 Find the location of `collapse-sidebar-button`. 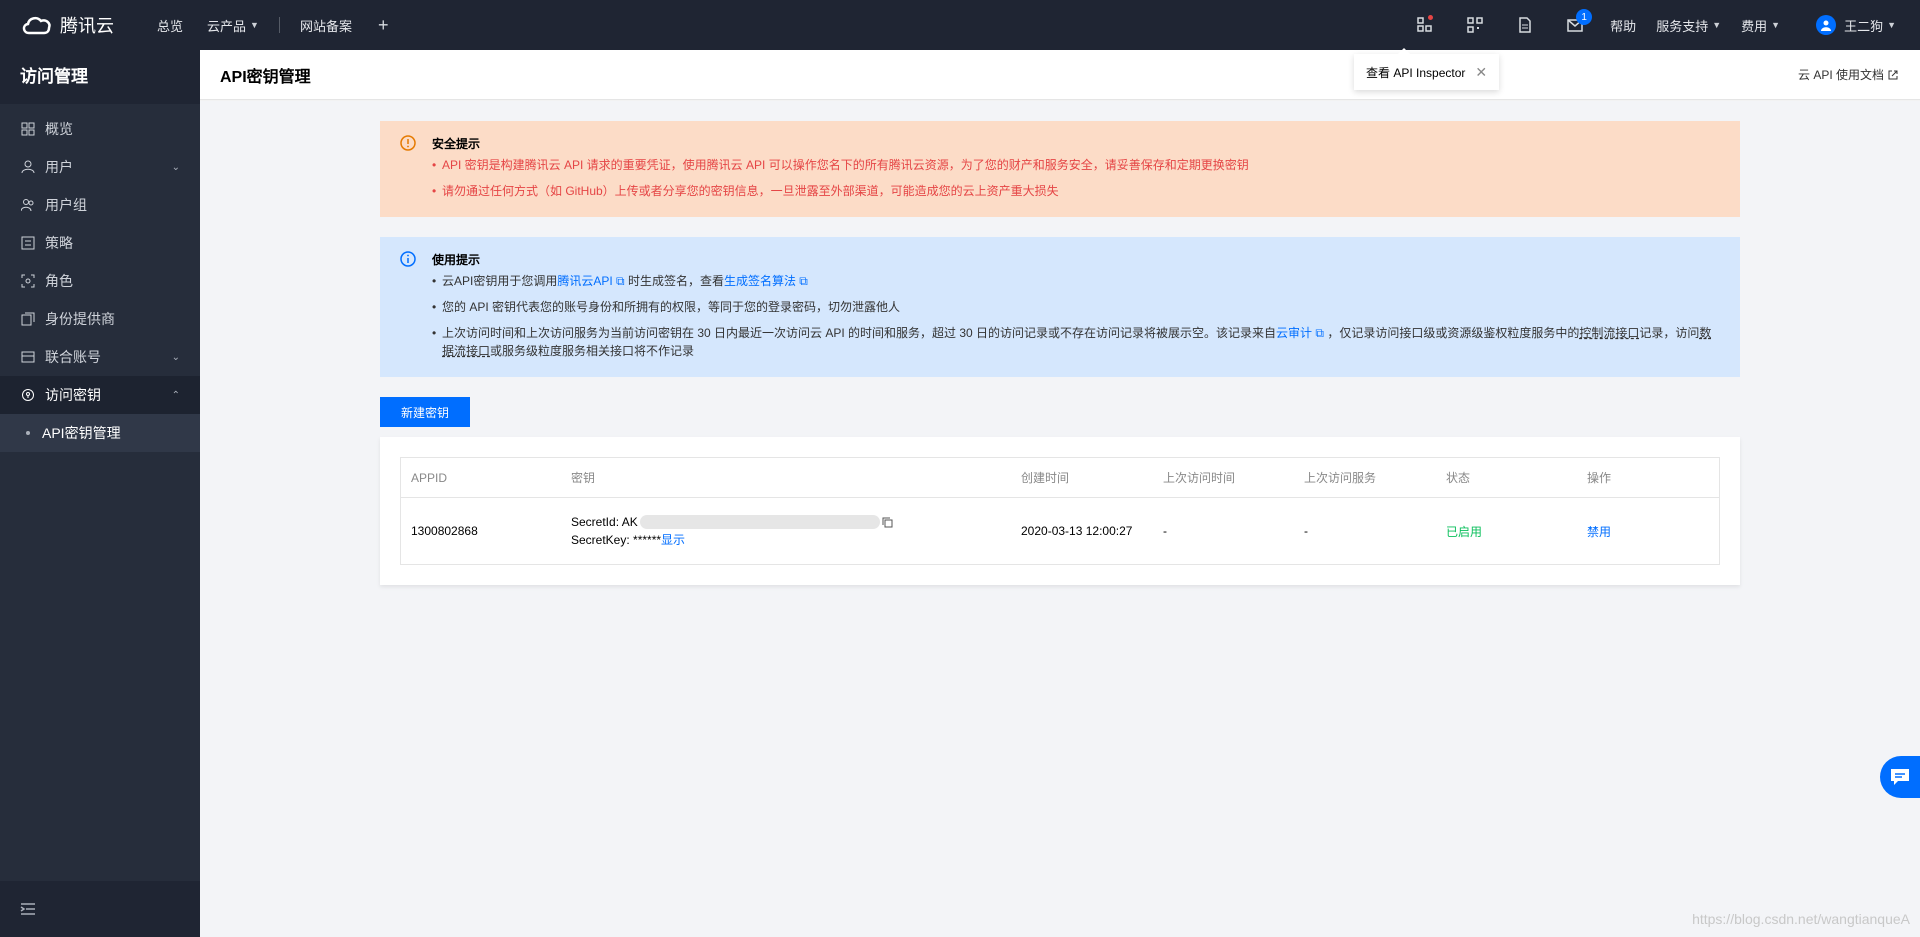

collapse-sidebar-button is located at coordinates (100, 909).